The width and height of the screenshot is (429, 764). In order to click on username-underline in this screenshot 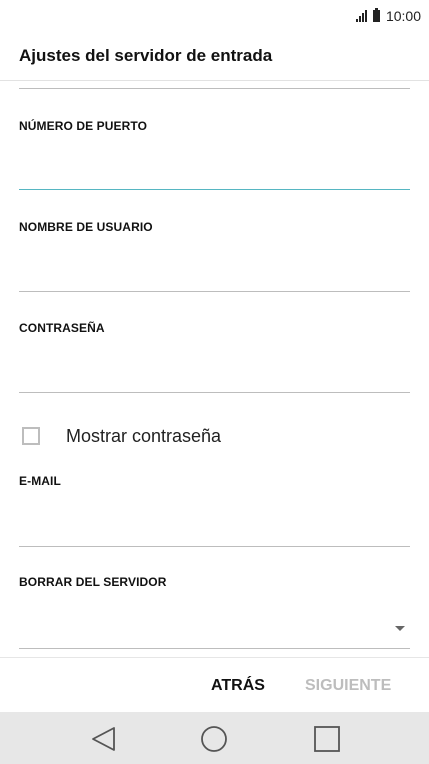, I will do `click(214, 291)`.